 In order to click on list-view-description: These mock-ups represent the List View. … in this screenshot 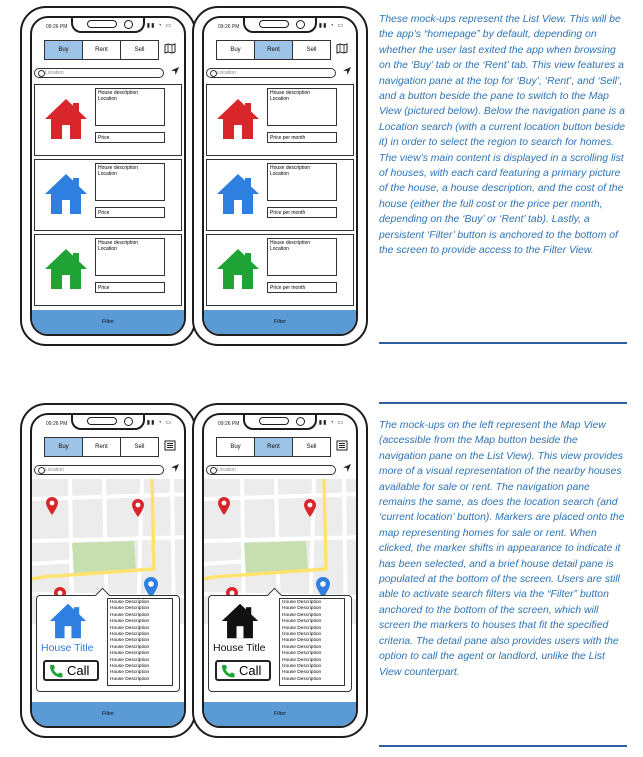, I will do `click(502, 135)`.